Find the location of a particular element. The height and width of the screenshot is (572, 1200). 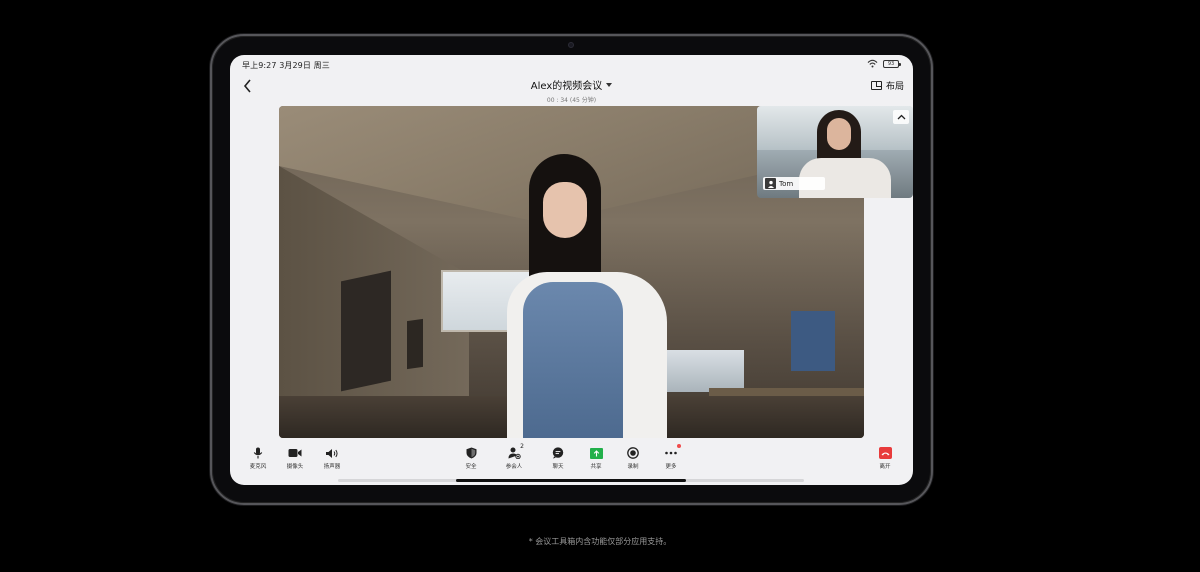

home-indicator is located at coordinates (571, 480).